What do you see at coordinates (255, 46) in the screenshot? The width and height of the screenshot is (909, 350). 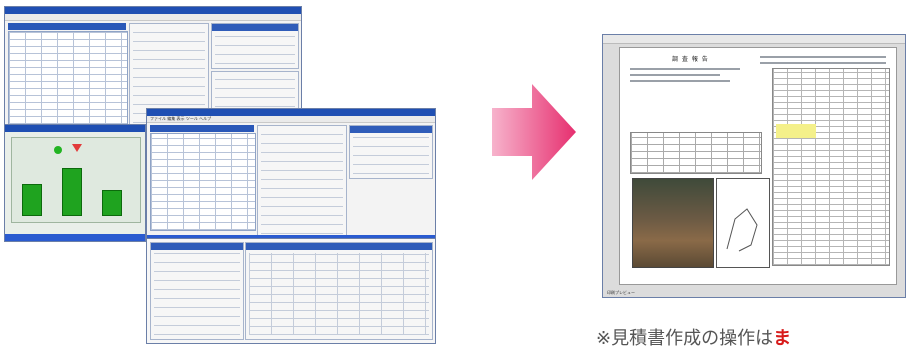 I see `back-info-panel` at bounding box center [255, 46].